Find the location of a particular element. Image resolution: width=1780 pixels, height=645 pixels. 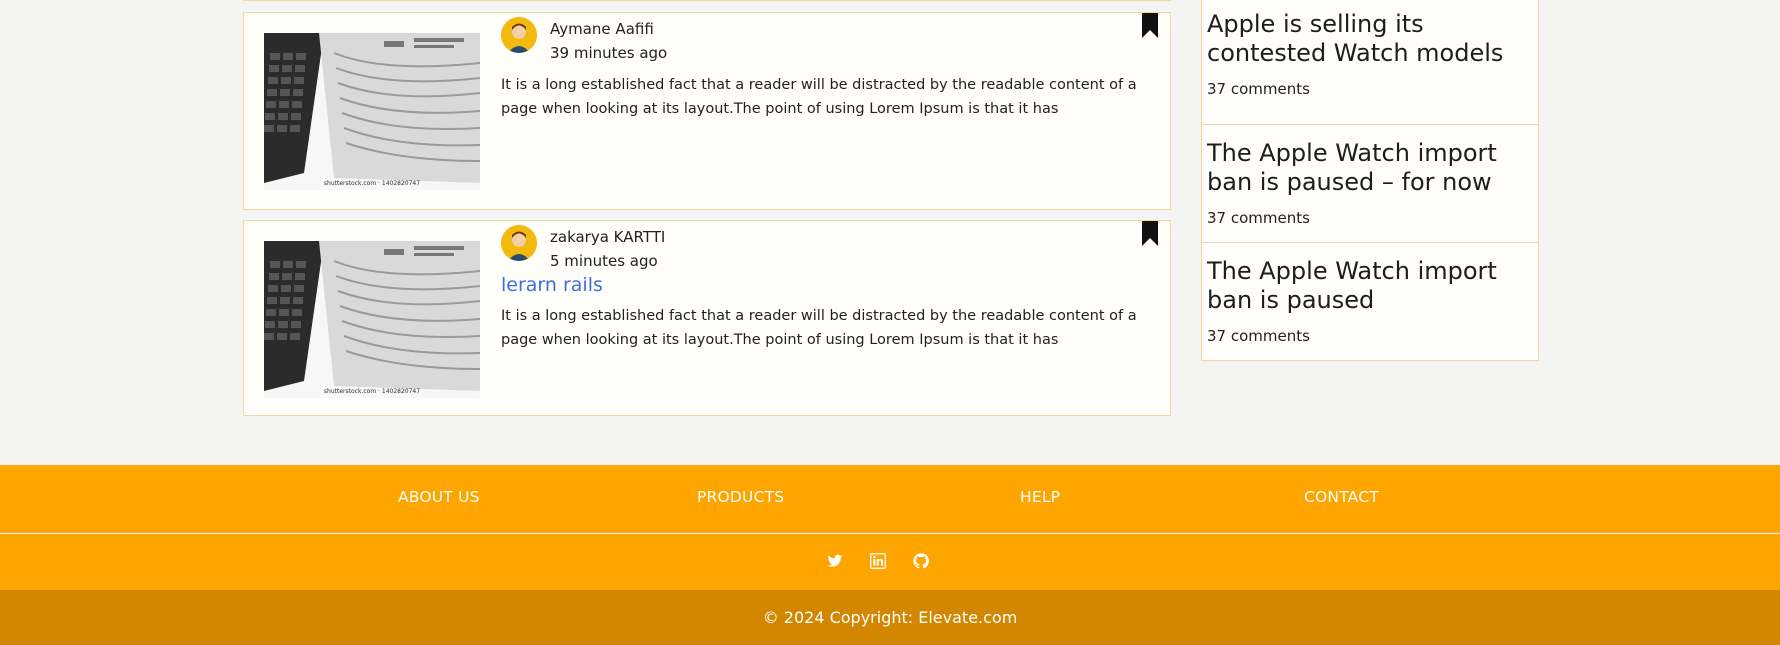

twitter-icon is located at coordinates (835, 561).